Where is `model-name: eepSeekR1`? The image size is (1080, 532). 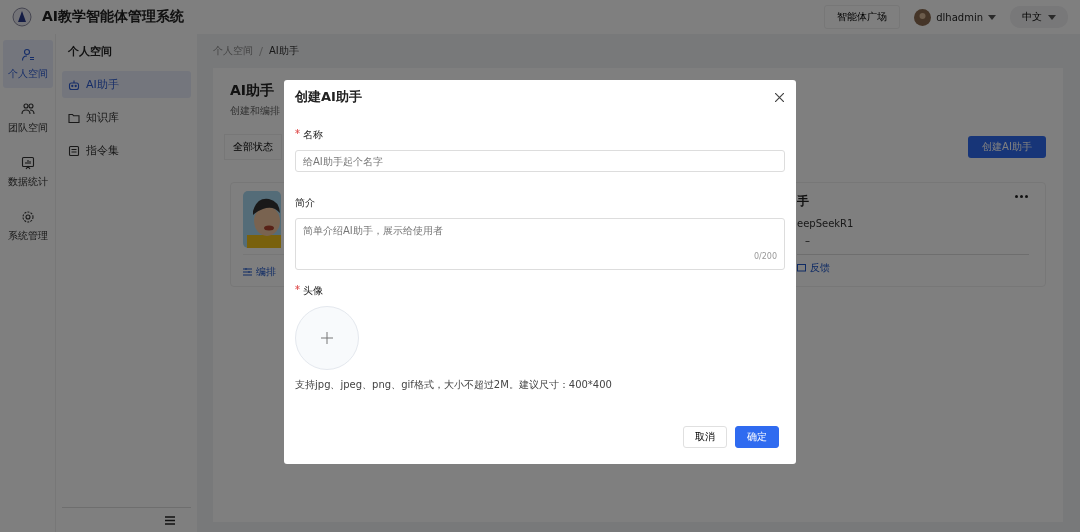 model-name: eepSeekR1 is located at coordinates (826, 223).